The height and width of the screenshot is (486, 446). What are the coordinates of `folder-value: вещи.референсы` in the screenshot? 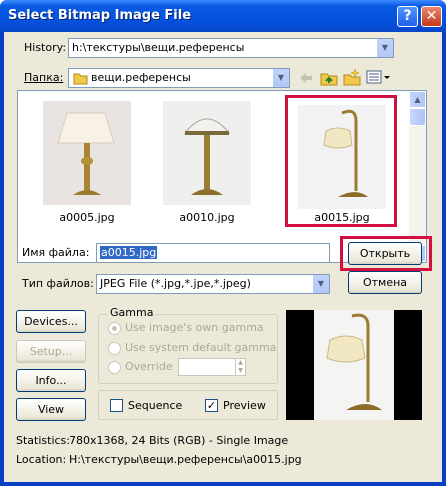 It's located at (141, 77).